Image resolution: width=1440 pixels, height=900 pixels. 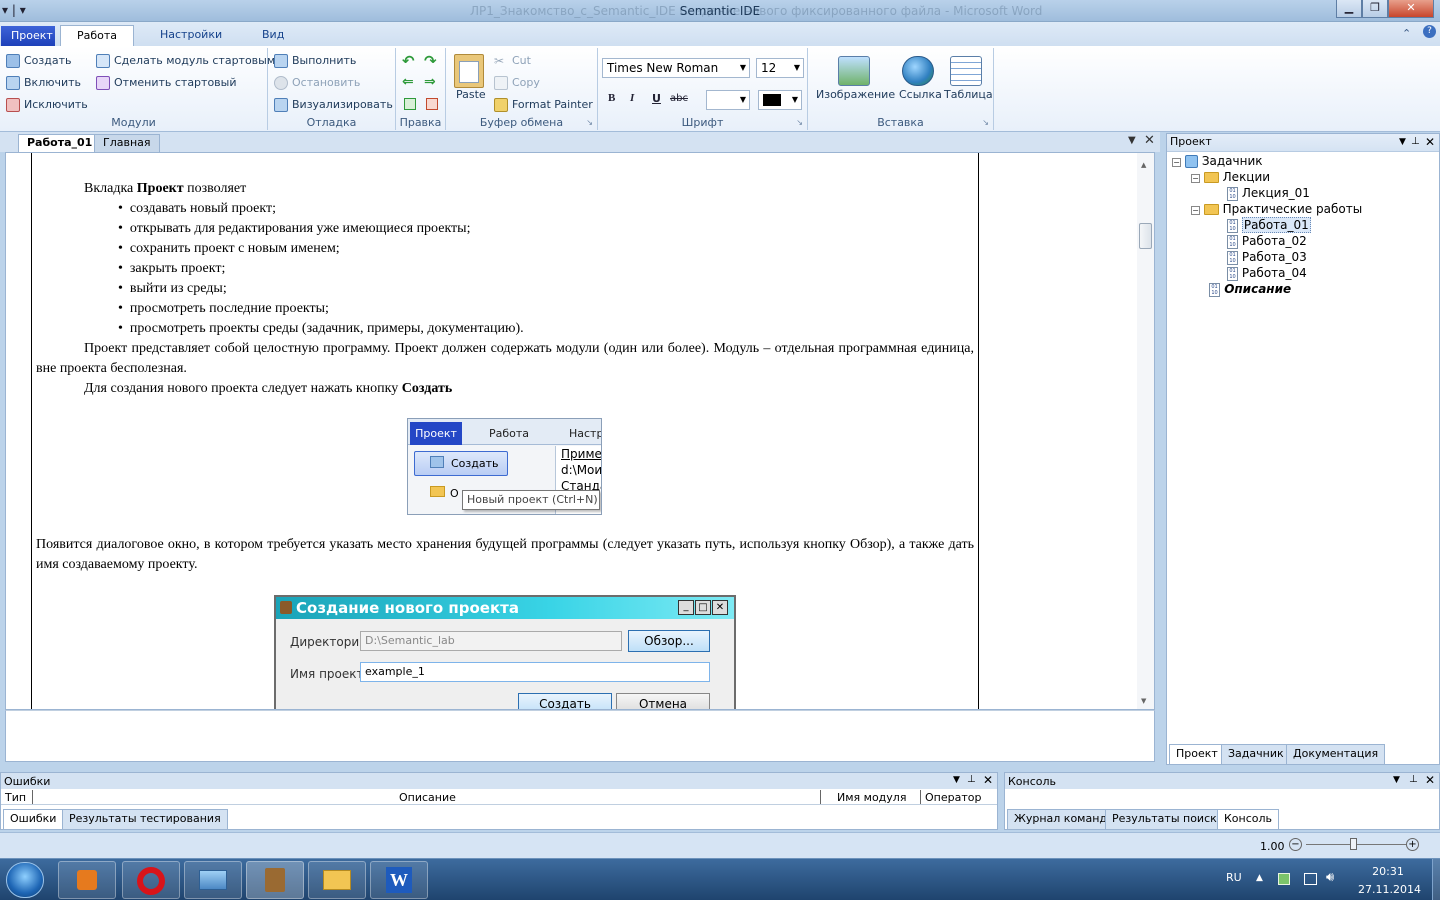 What do you see at coordinates (1406, 33) in the screenshot?
I see `collapse-ribbon-icon: ⌃` at bounding box center [1406, 33].